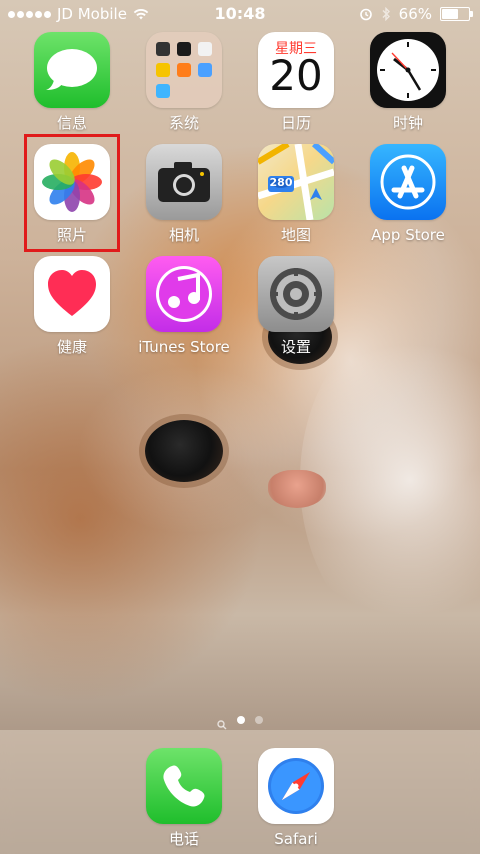 This screenshot has height=854, width=480. I want to click on safari-icon, so click(296, 786).